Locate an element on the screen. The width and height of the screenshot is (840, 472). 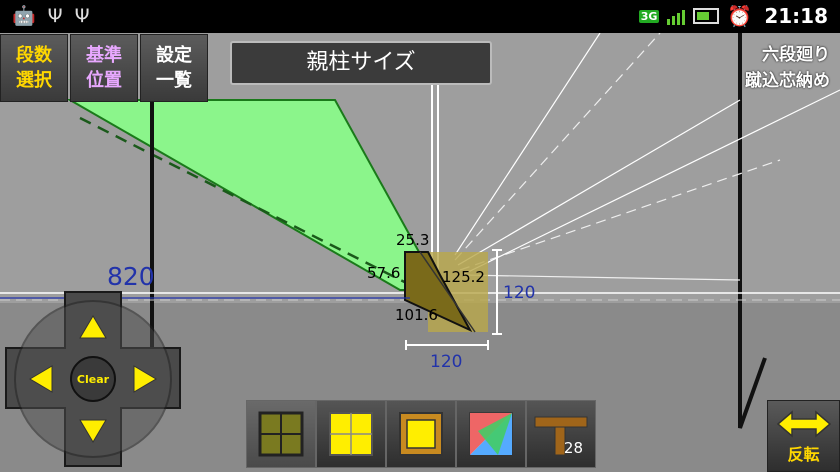
post-type-triangle-button is located at coordinates (491, 434).